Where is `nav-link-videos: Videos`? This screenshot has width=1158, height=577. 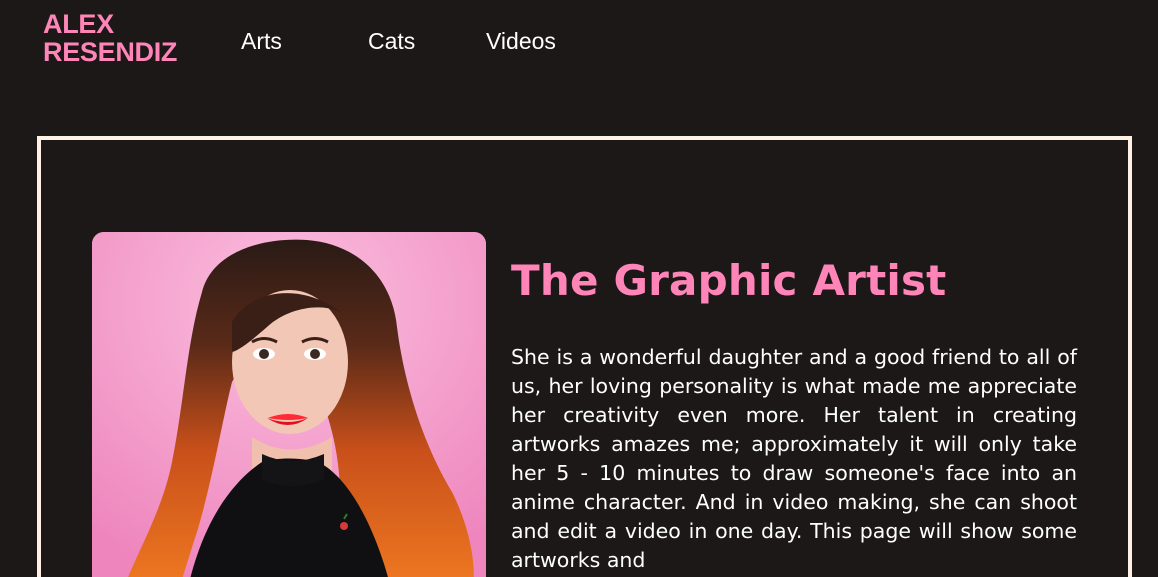 nav-link-videos: Videos is located at coordinates (521, 41).